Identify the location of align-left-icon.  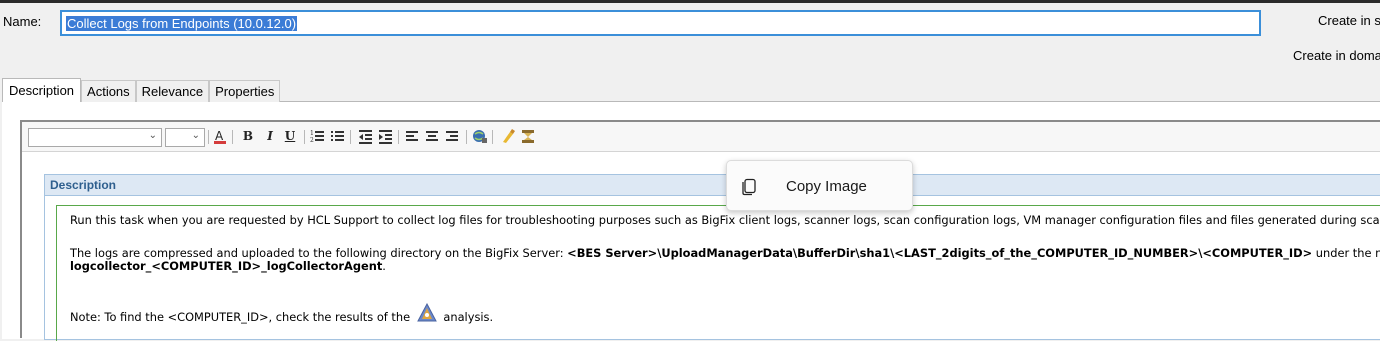
(412, 136).